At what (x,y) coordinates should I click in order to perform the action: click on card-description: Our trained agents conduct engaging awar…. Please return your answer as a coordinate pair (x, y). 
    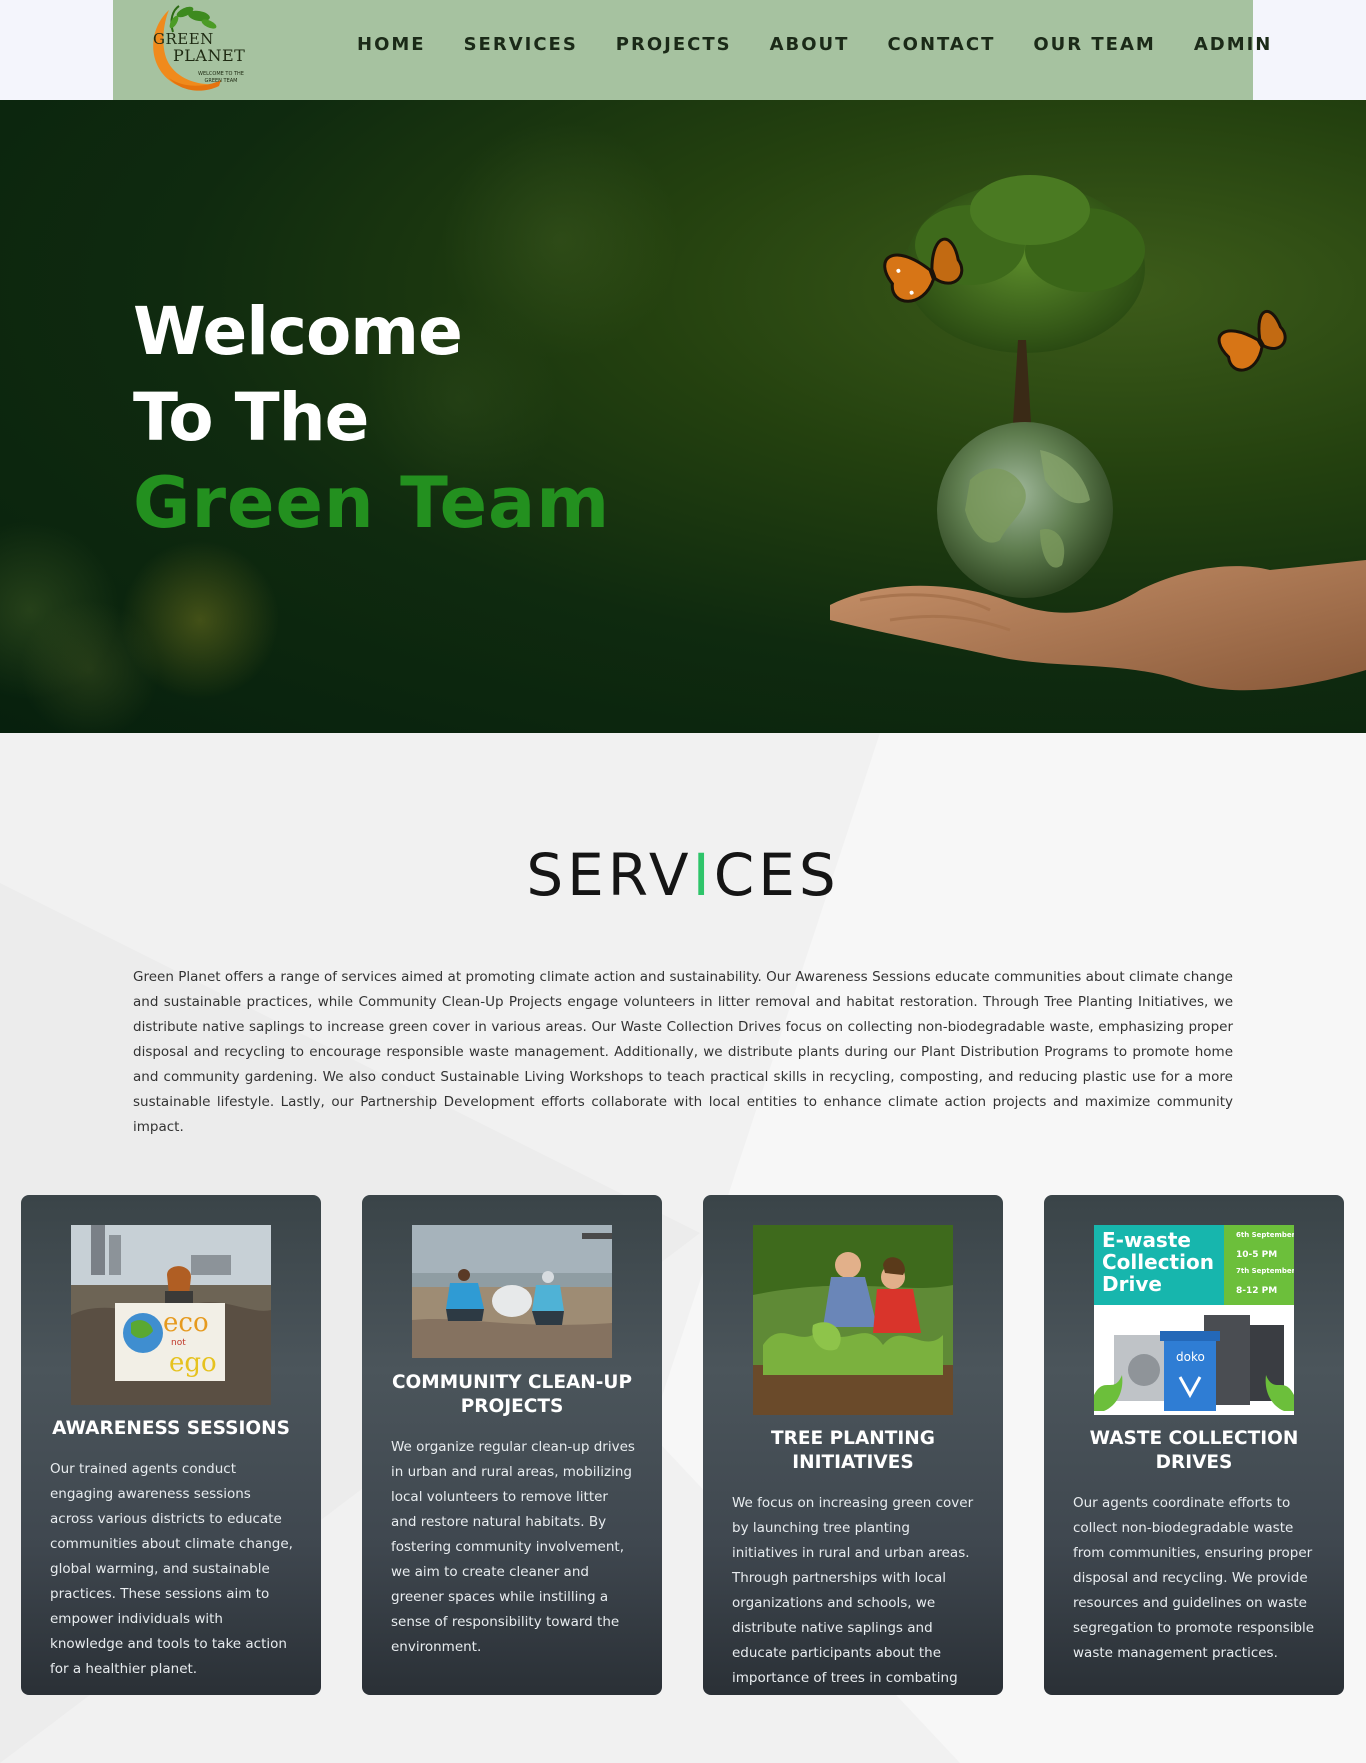
    Looking at the image, I should click on (171, 1569).